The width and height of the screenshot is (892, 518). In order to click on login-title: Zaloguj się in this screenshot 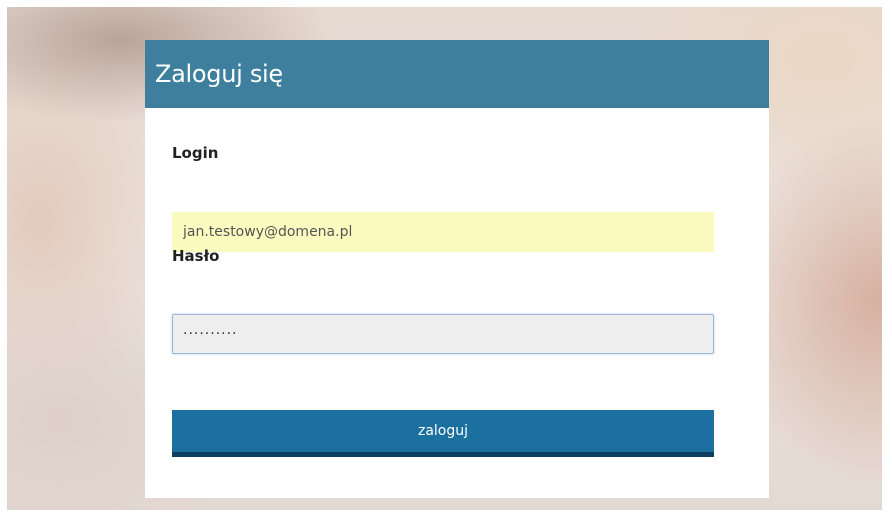, I will do `click(219, 74)`.